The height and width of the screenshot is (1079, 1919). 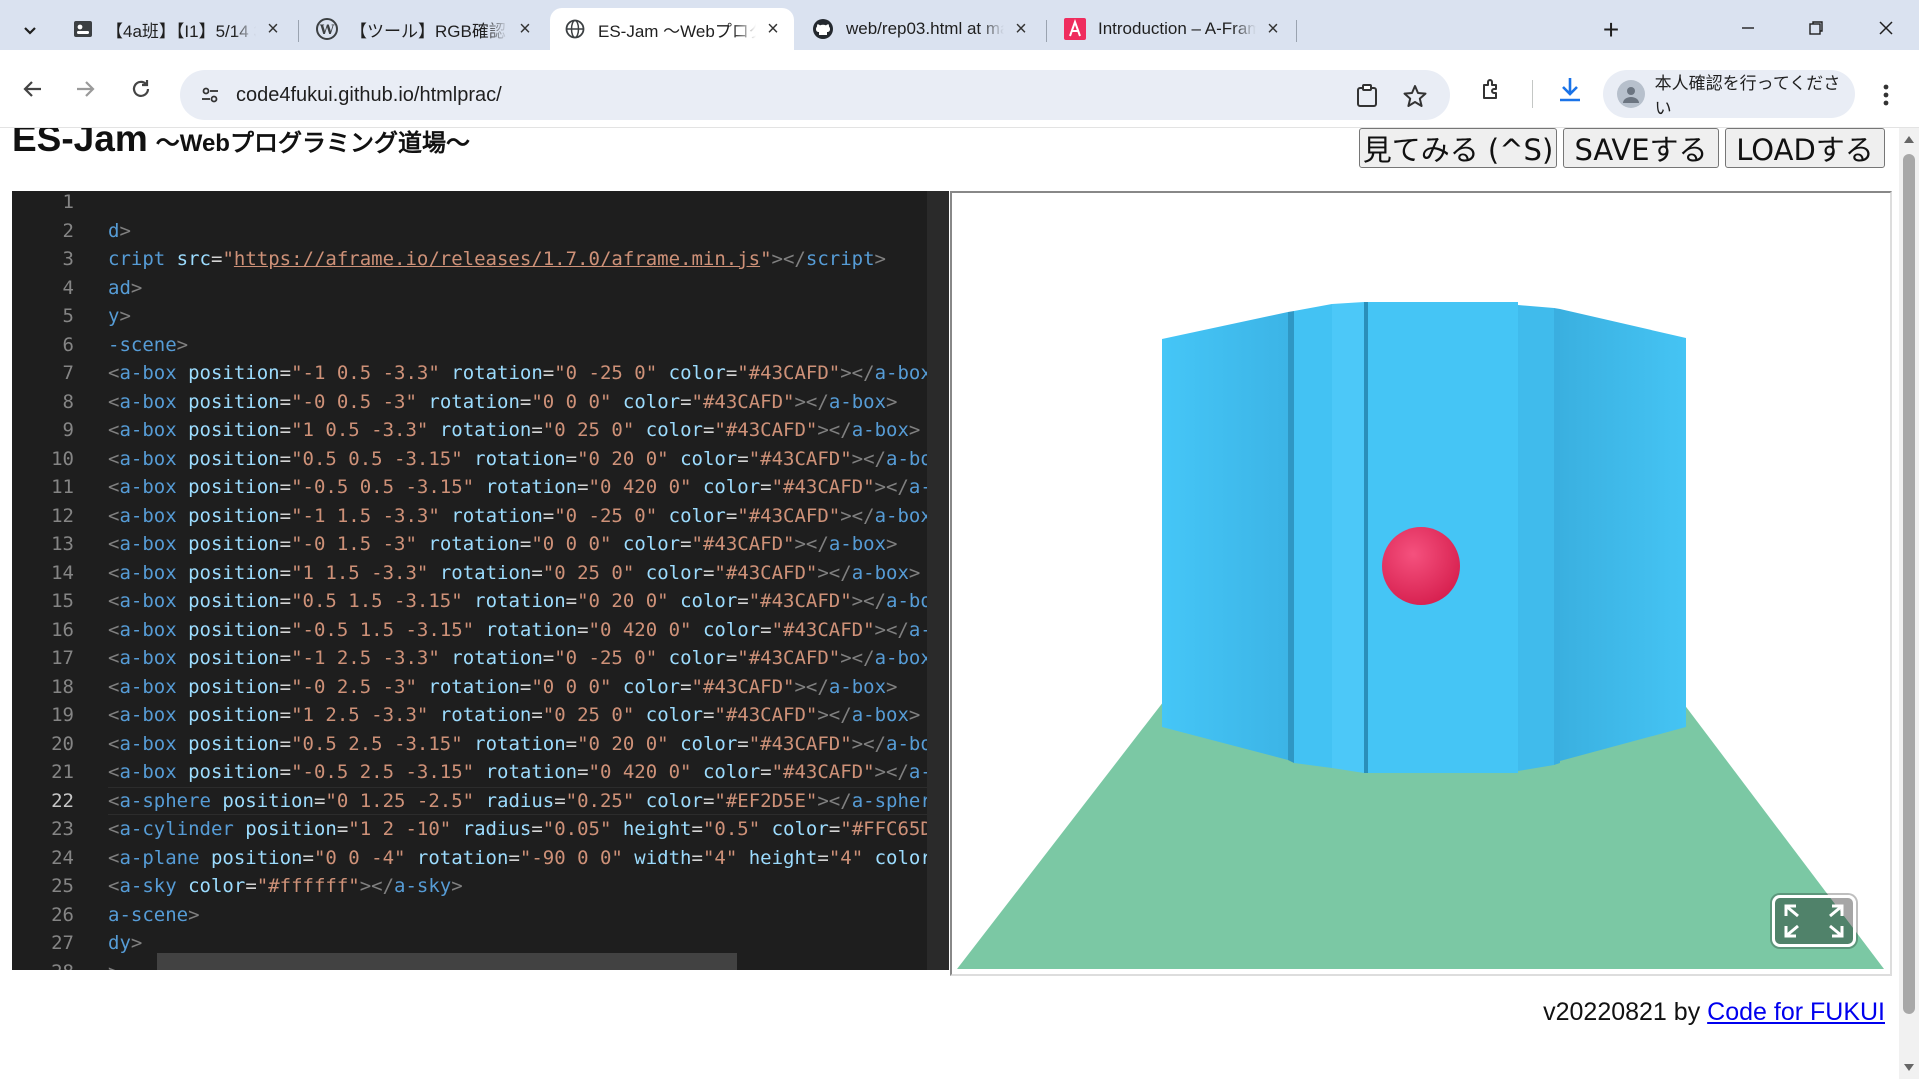 I want to click on profile-button: 本人確認を行ってください, so click(x=1729, y=94).